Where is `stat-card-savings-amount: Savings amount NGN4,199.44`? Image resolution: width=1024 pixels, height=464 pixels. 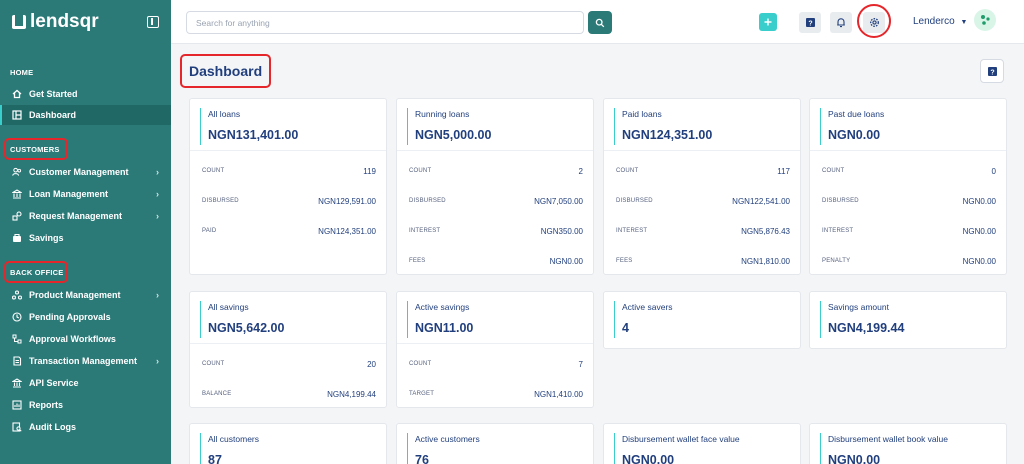 stat-card-savings-amount: Savings amount NGN4,199.44 is located at coordinates (908, 320).